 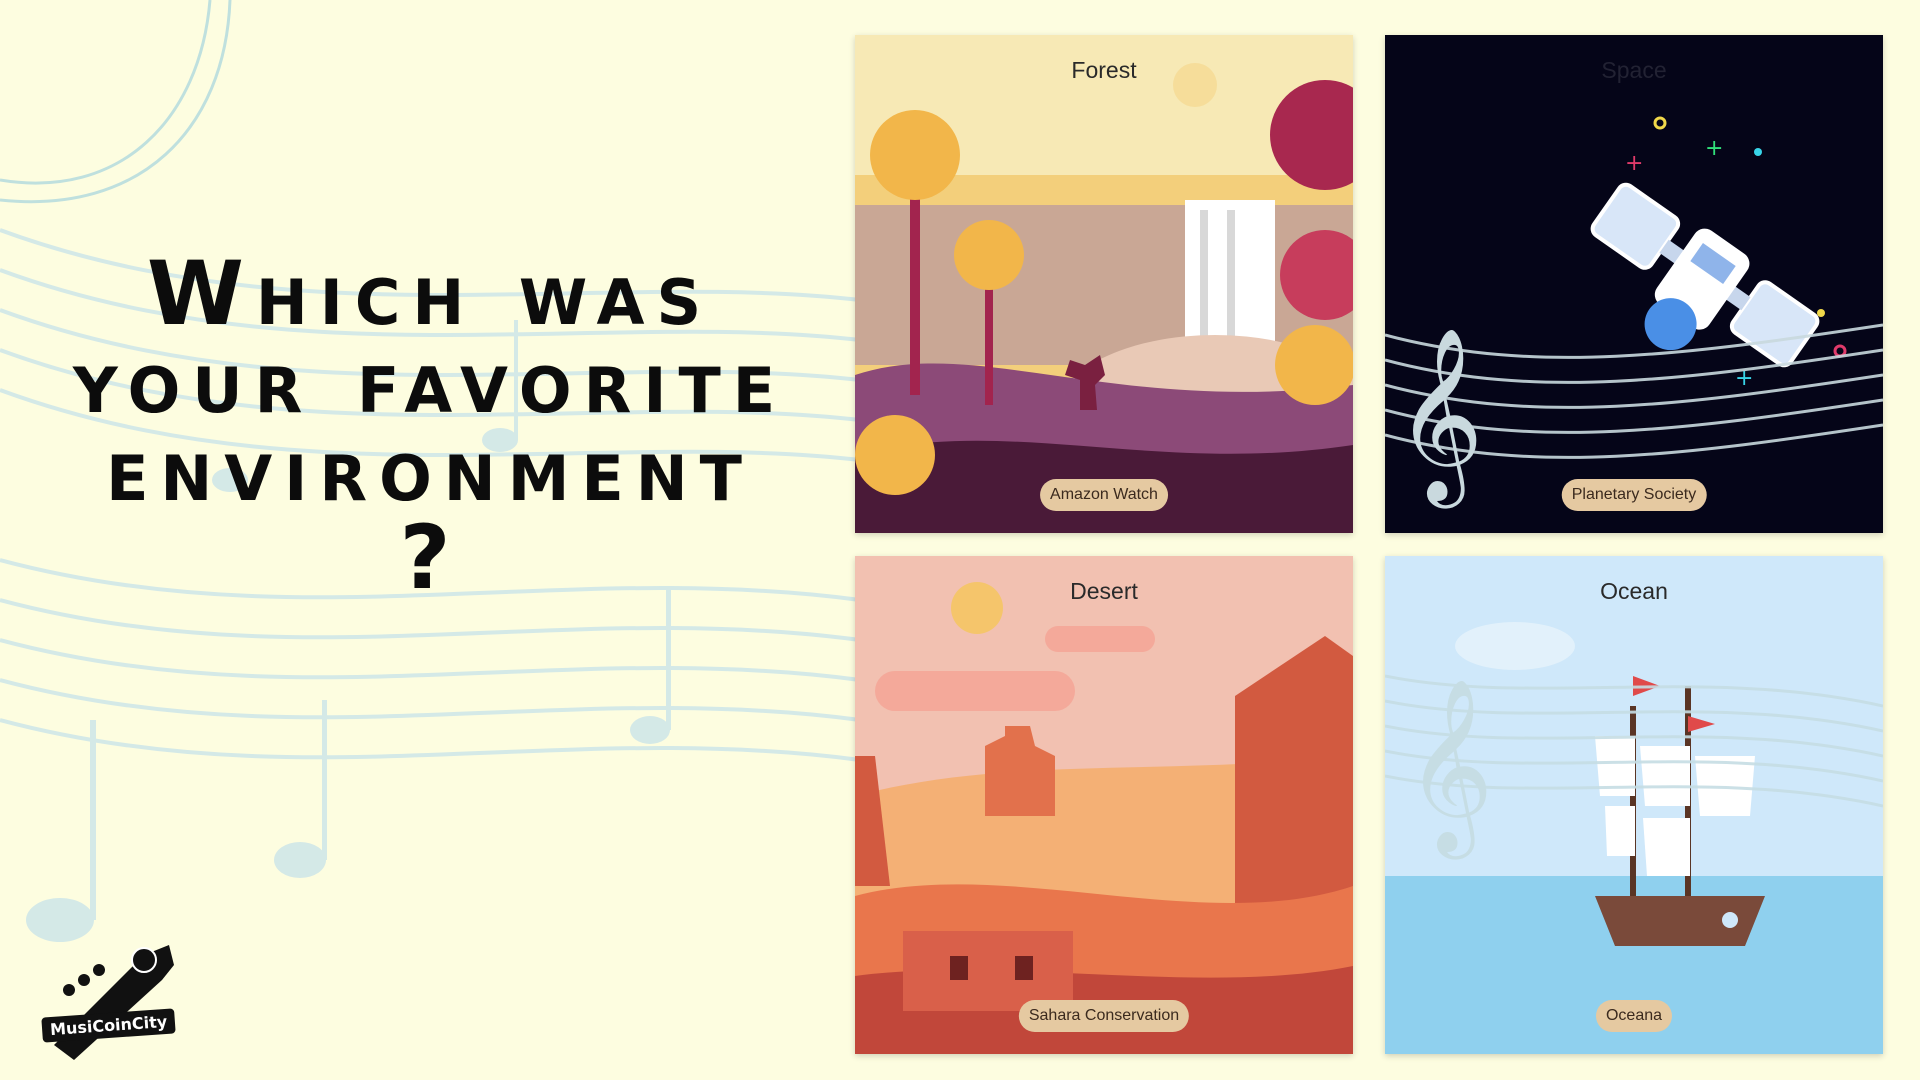 What do you see at coordinates (1634, 70) in the screenshot?
I see `space-title: Space` at bounding box center [1634, 70].